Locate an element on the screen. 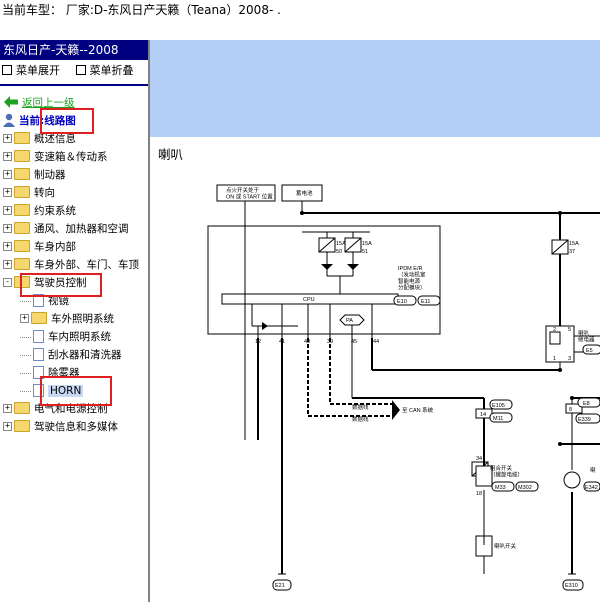  back-arrow-icon is located at coordinates (11, 102).